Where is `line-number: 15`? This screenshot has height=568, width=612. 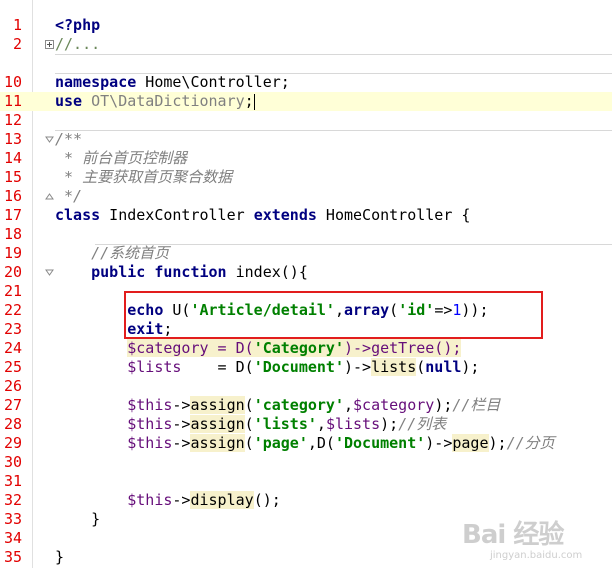 line-number: 15 is located at coordinates (12, 177).